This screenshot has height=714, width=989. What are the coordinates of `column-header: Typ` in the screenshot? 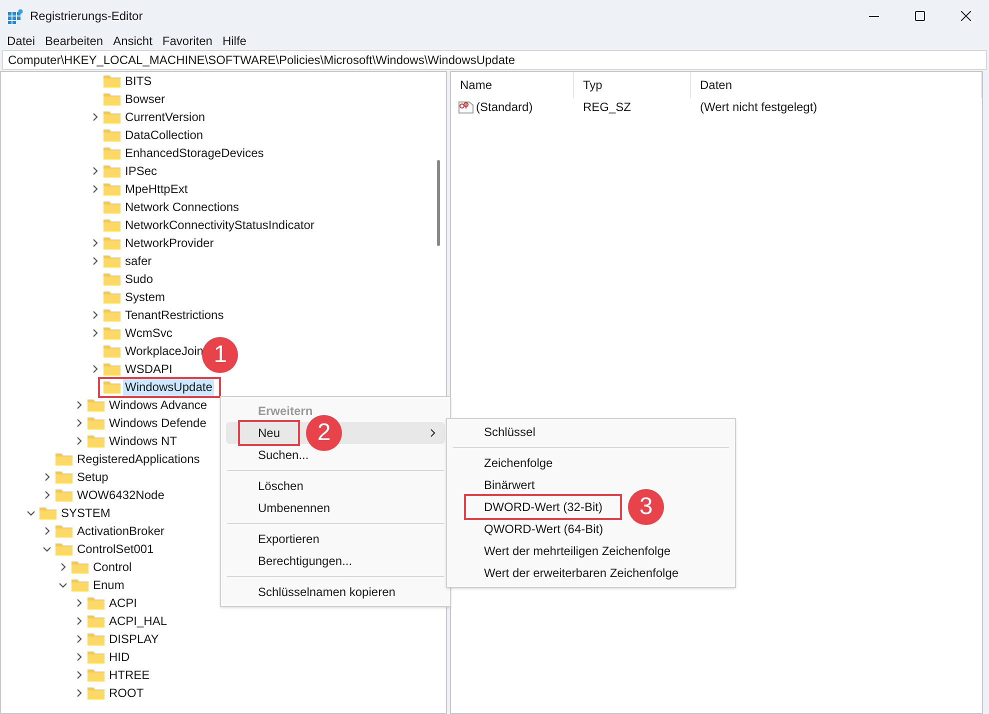 It's located at (632, 85).